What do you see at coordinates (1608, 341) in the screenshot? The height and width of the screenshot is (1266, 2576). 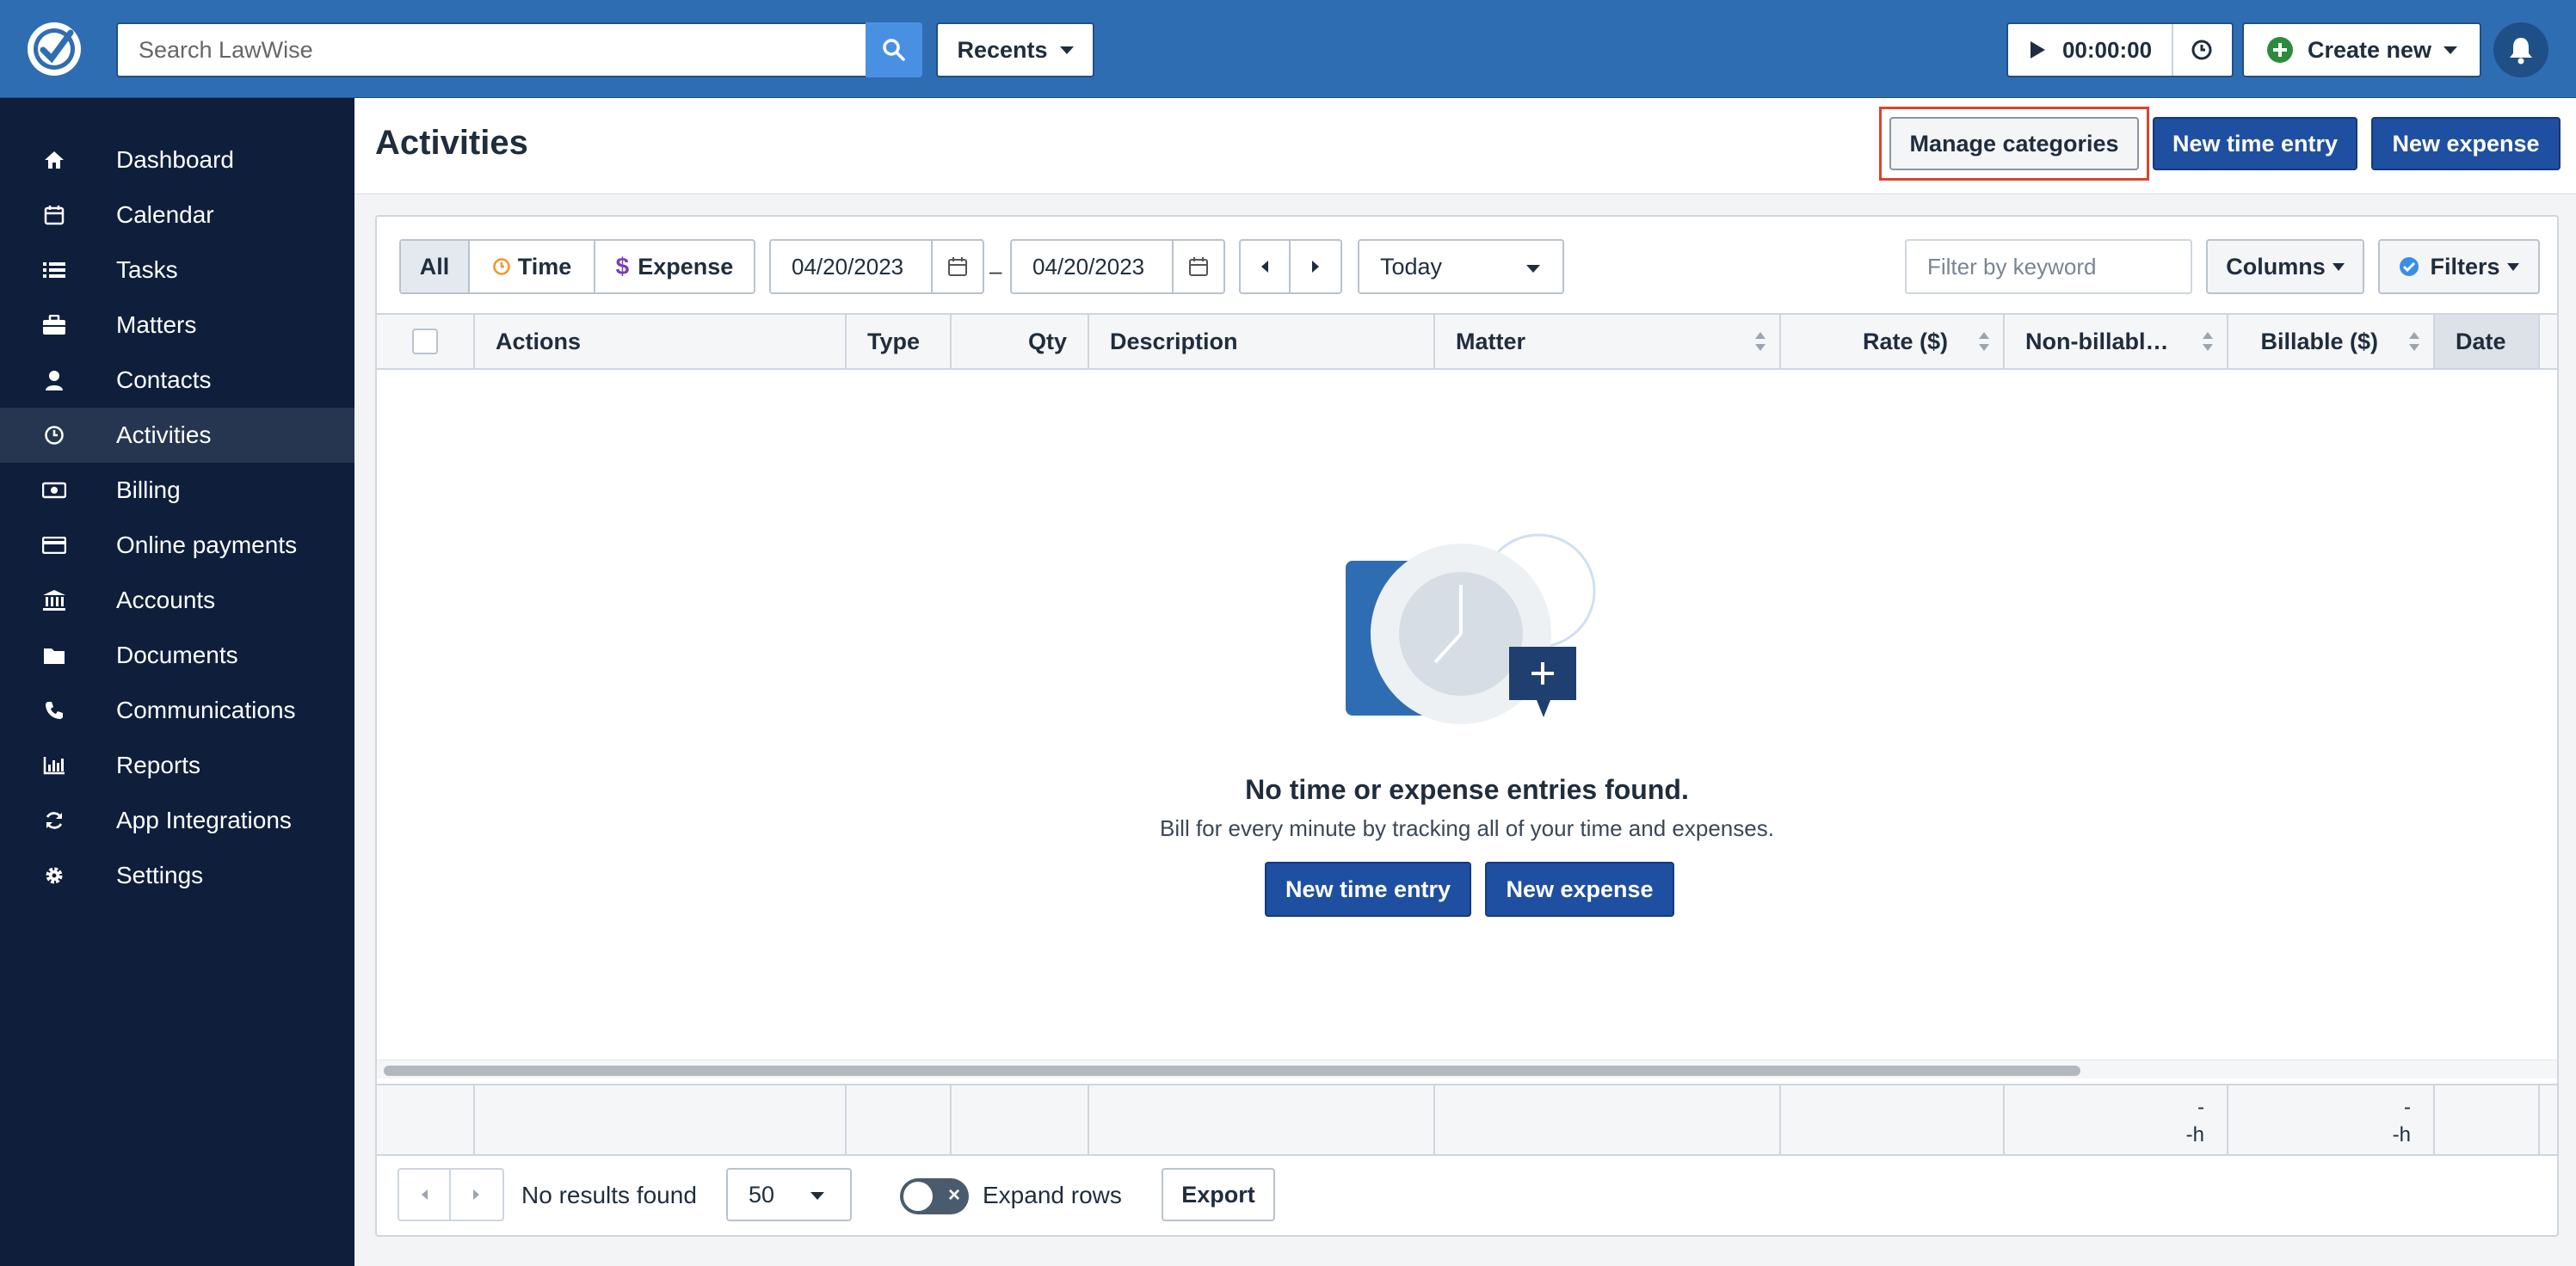 I see `column-header-matter: Matter` at bounding box center [1608, 341].